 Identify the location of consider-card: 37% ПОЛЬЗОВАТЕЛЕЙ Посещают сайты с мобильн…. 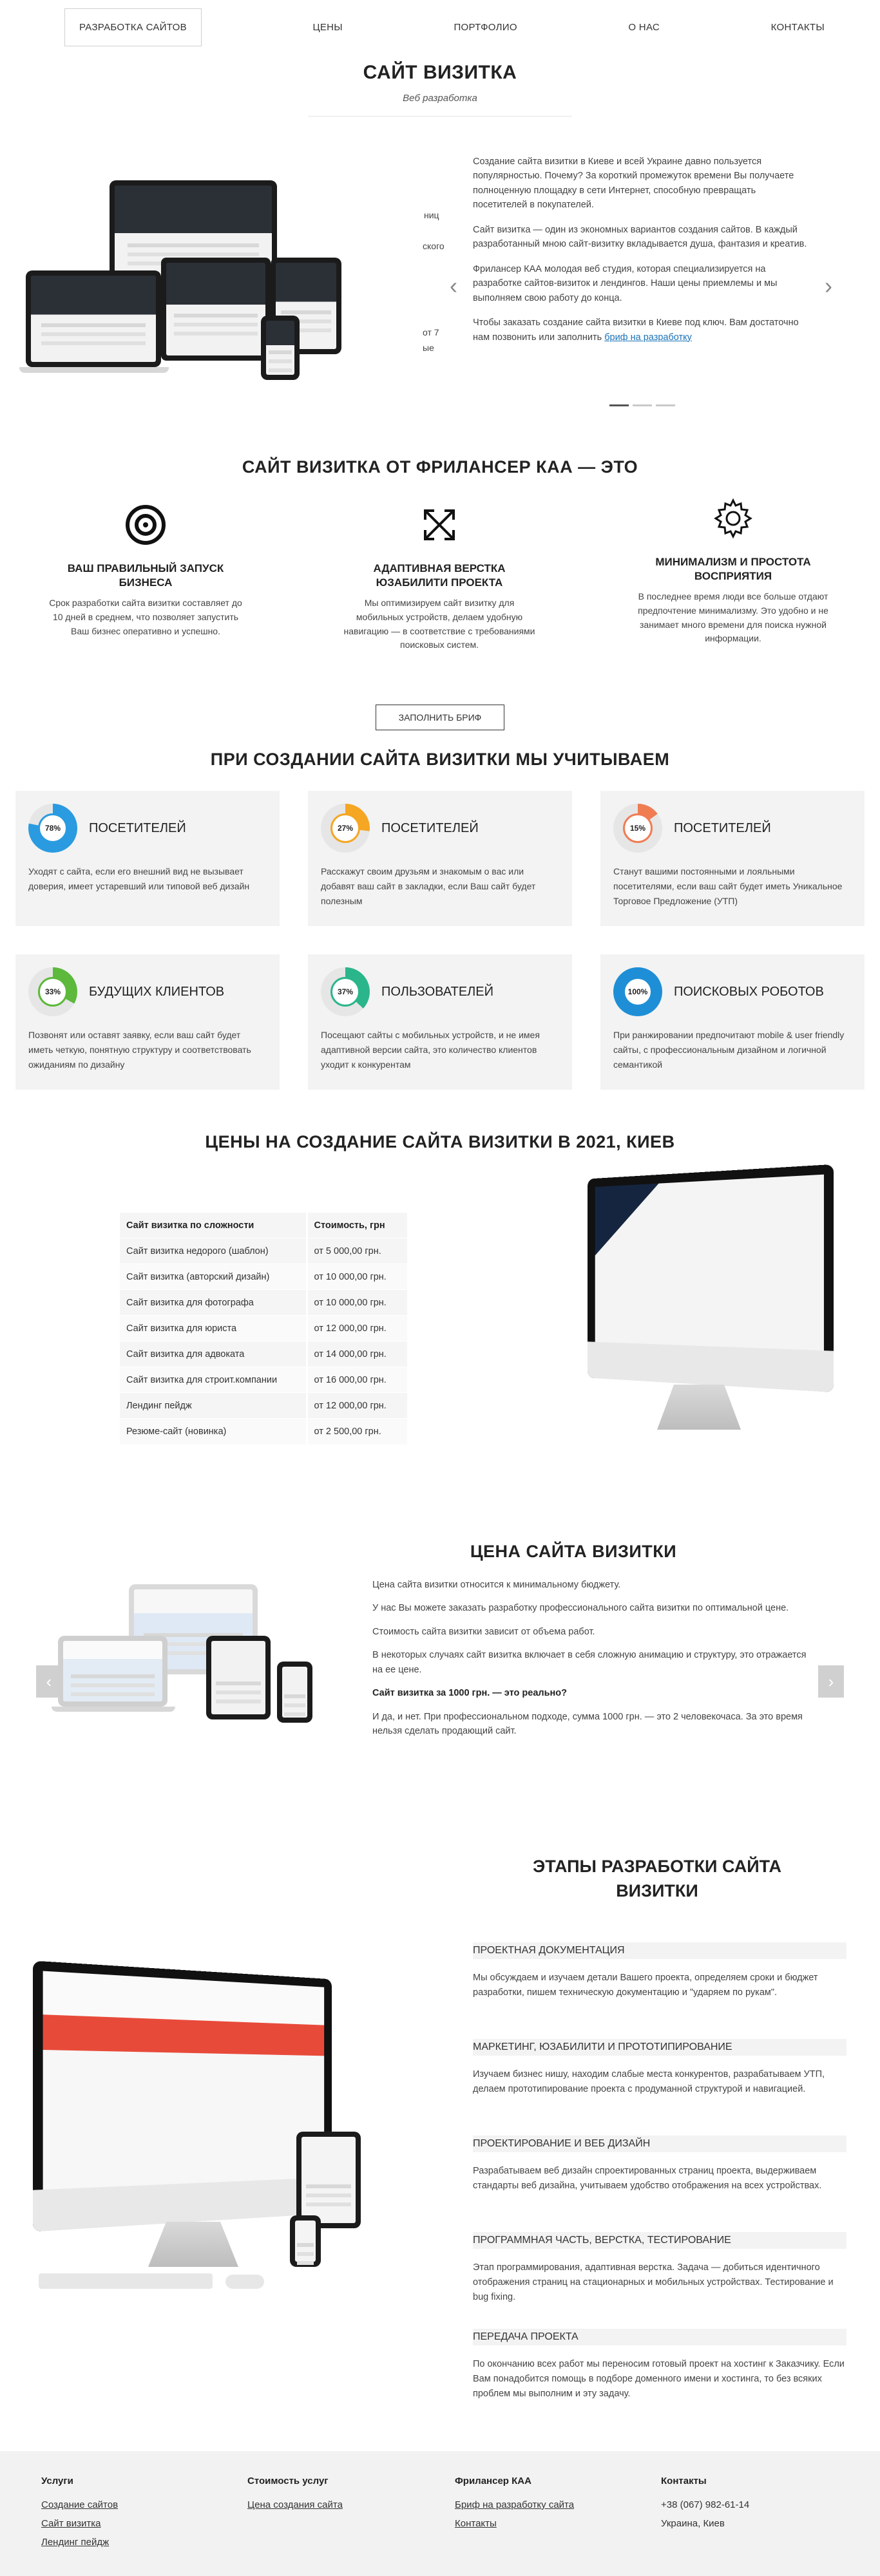
(440, 1022).